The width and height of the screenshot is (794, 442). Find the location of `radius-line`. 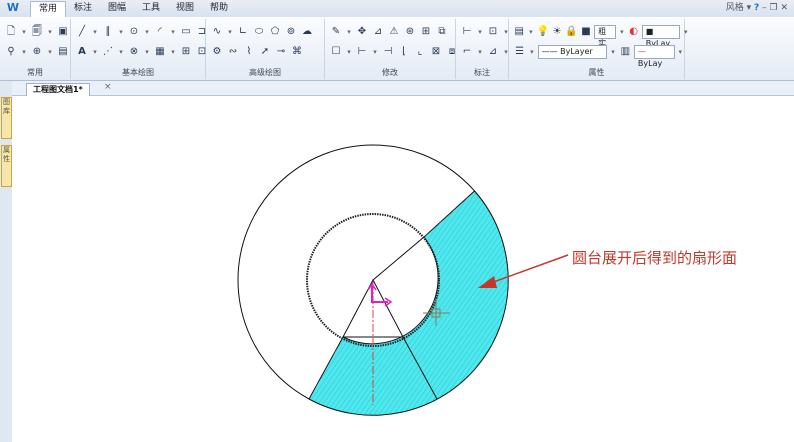

radius-line is located at coordinates (398, 258).